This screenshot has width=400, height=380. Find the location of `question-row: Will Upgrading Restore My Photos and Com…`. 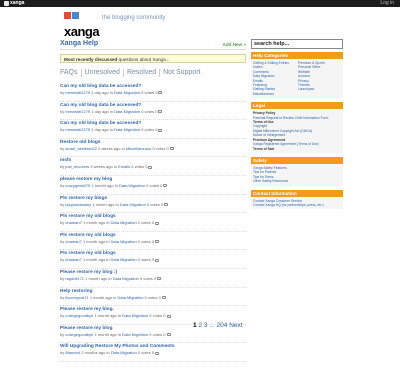

question-row: Will Upgrading Restore My Photos and Com… is located at coordinates (153, 352).